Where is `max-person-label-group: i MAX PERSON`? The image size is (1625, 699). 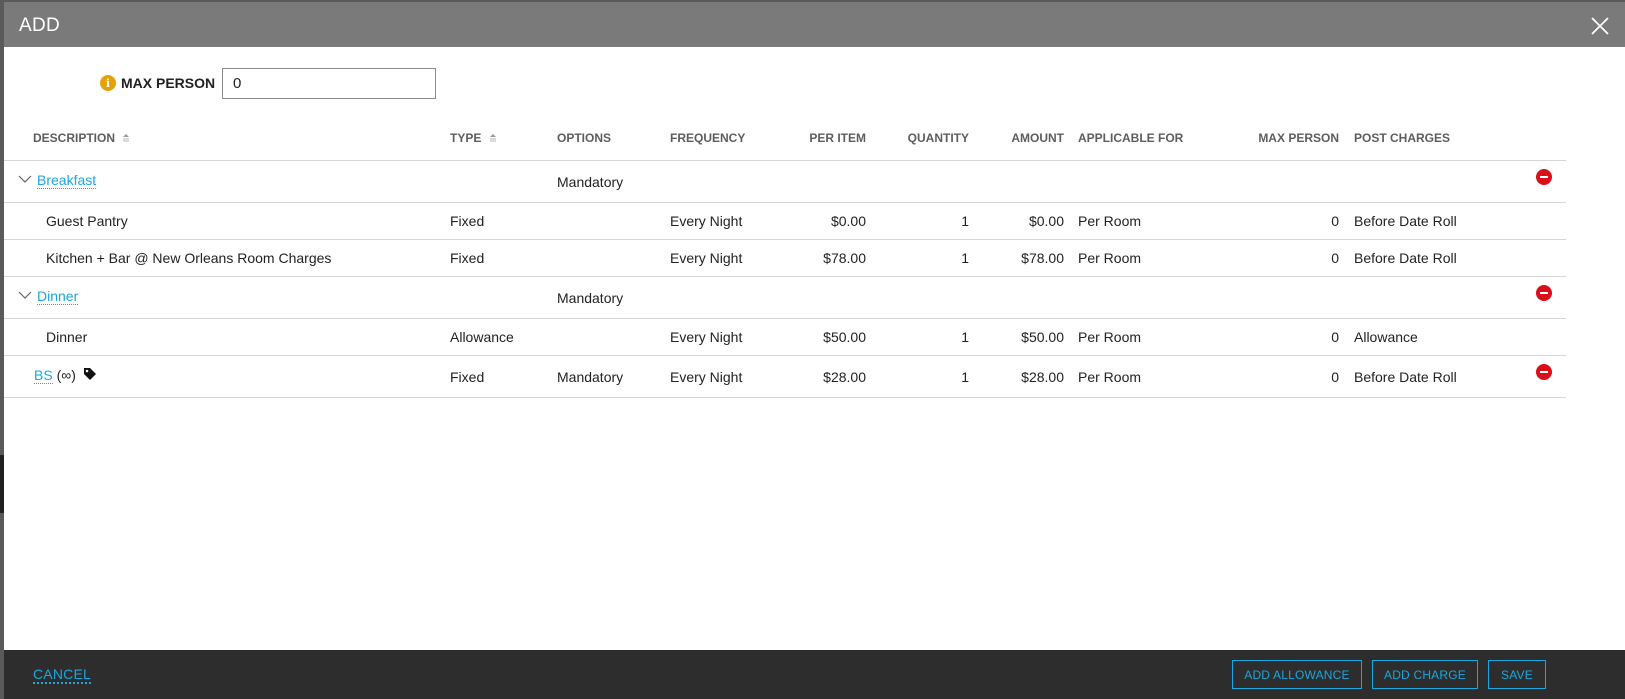 max-person-label-group: i MAX PERSON is located at coordinates (157, 83).